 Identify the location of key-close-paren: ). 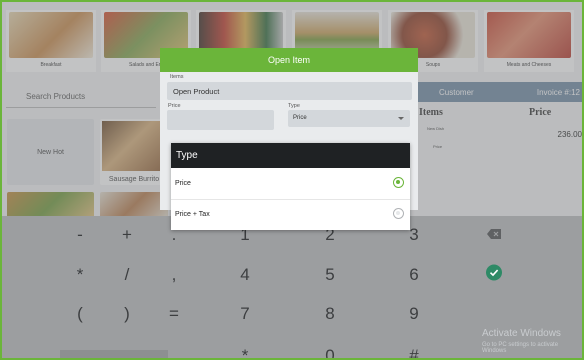
(127, 314).